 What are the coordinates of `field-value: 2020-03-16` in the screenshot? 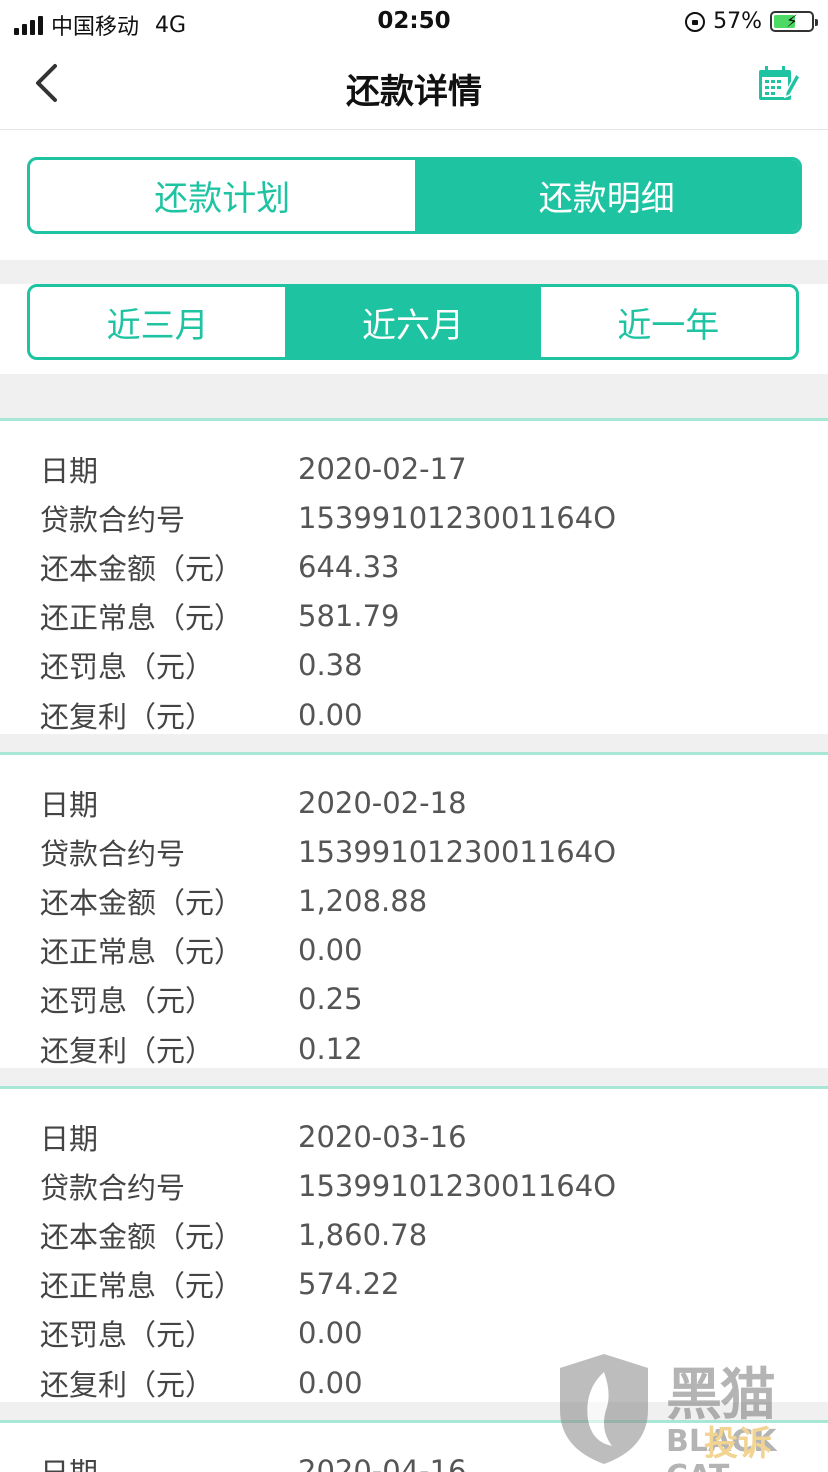 It's located at (382, 1136).